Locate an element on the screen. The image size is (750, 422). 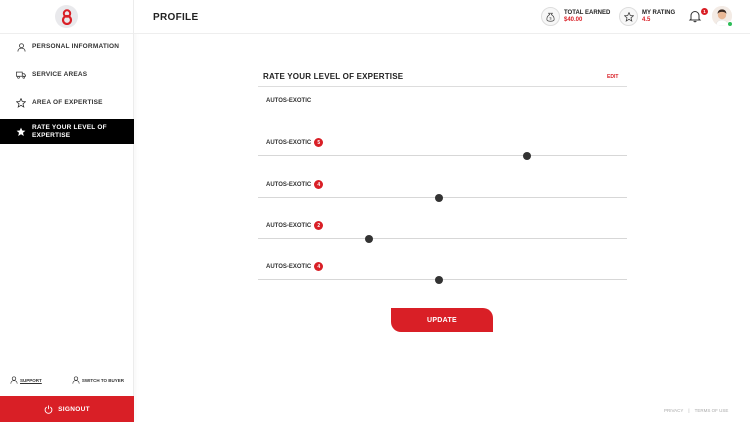
rating-row: AUTOS-EXOTIC 2 is located at coordinates (442, 233).